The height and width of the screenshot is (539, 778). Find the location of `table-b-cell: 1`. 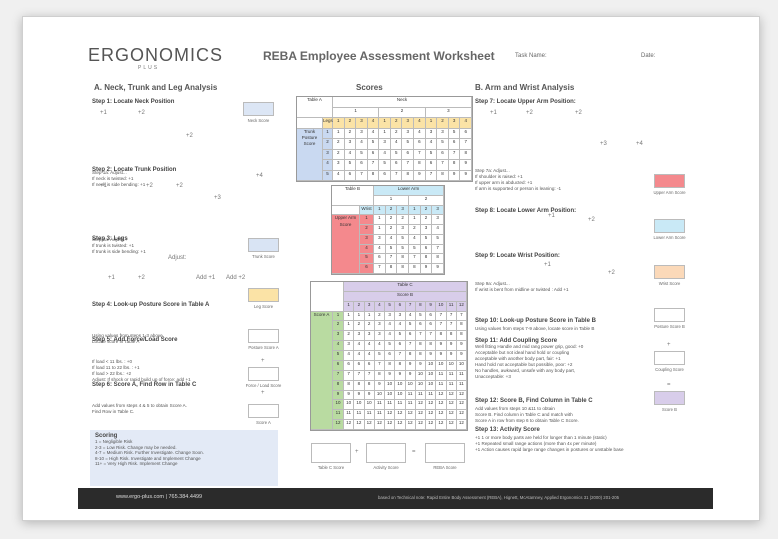

table-b-cell: 1 is located at coordinates (367, 220).